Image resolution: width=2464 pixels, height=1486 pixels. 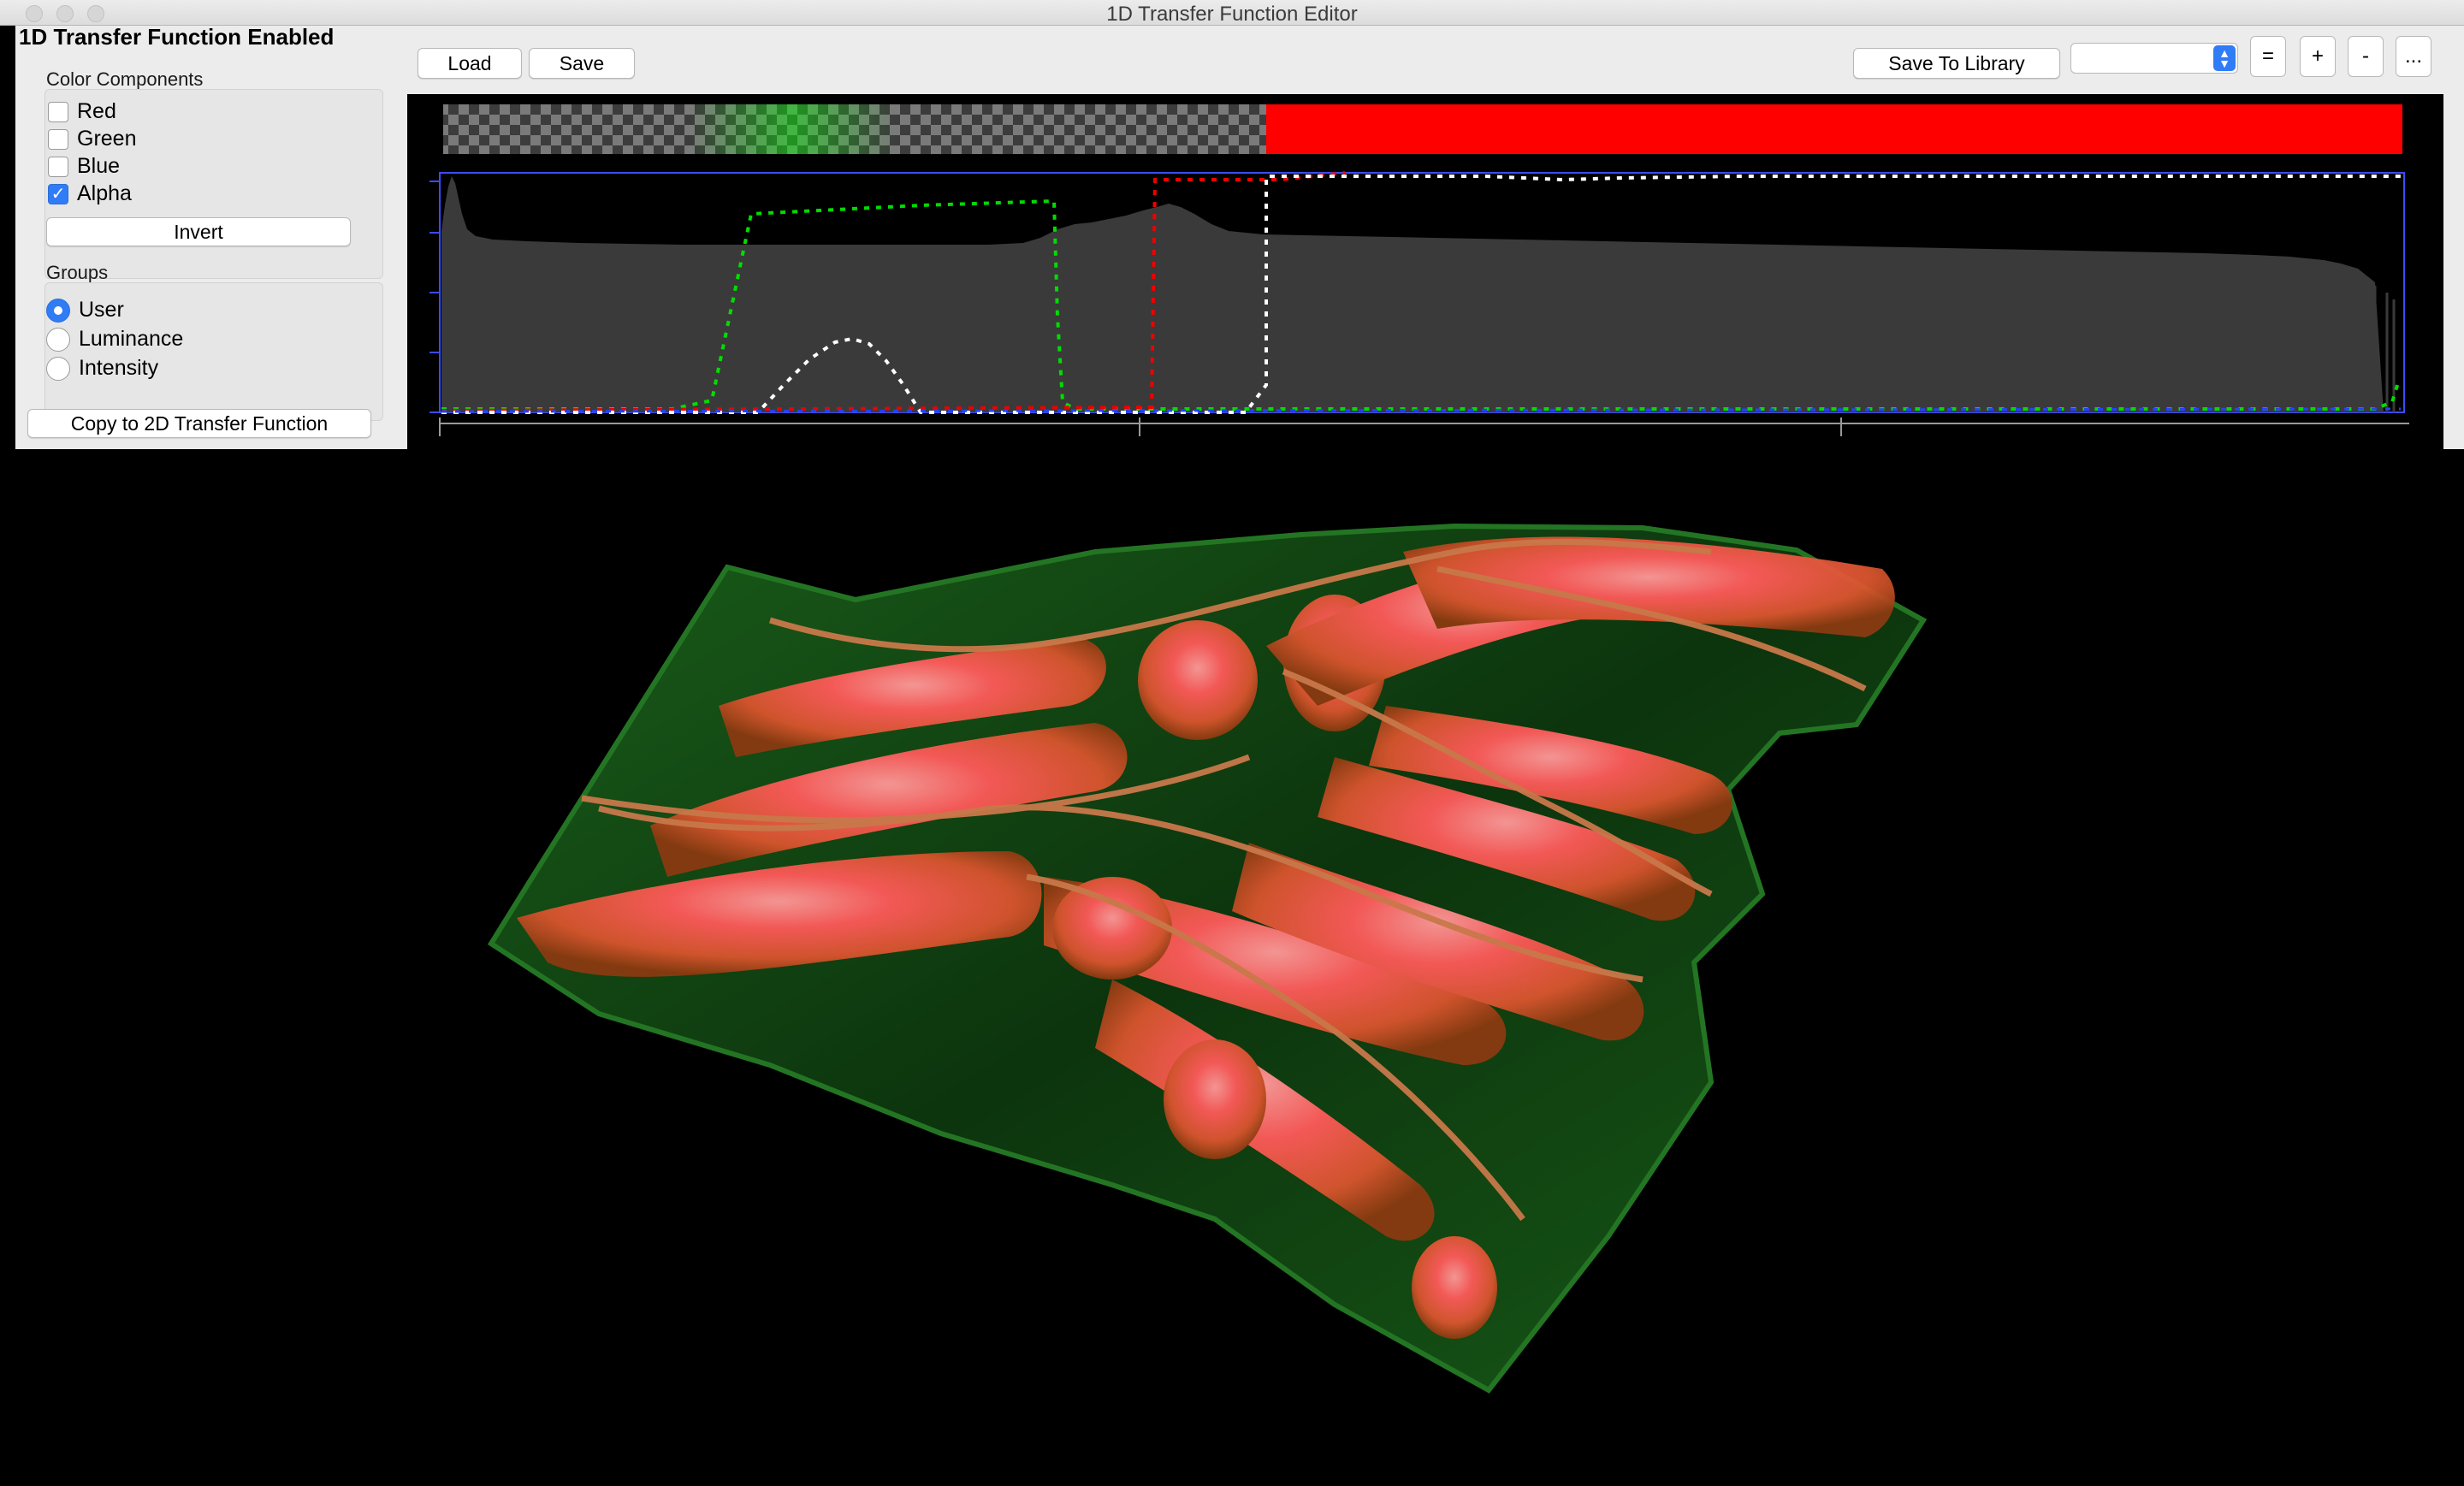 I want to click on alpha-checkbox: ✓, so click(x=58, y=193).